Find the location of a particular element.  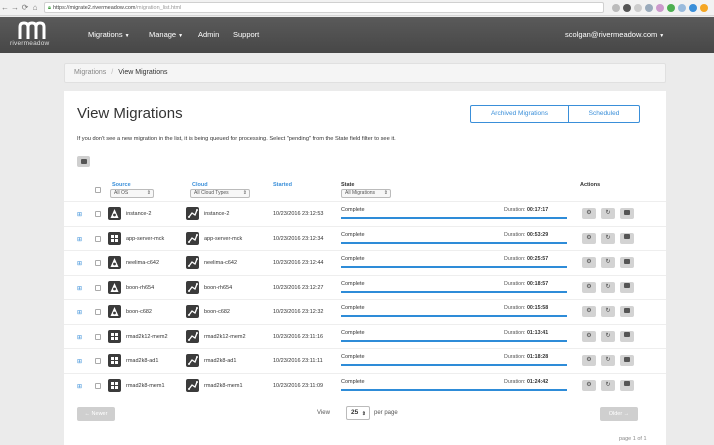

per-page-select: 25 ⇕ is located at coordinates (358, 413).